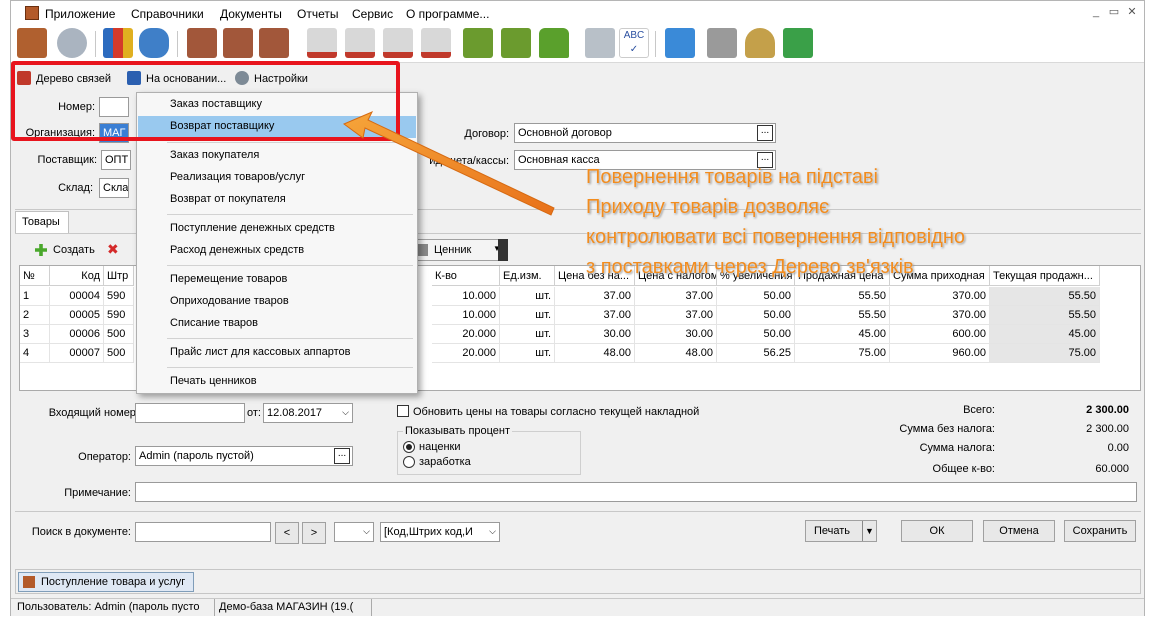 The height and width of the screenshot is (622, 1153). I want to click on truck-icon, so click(554, 43).